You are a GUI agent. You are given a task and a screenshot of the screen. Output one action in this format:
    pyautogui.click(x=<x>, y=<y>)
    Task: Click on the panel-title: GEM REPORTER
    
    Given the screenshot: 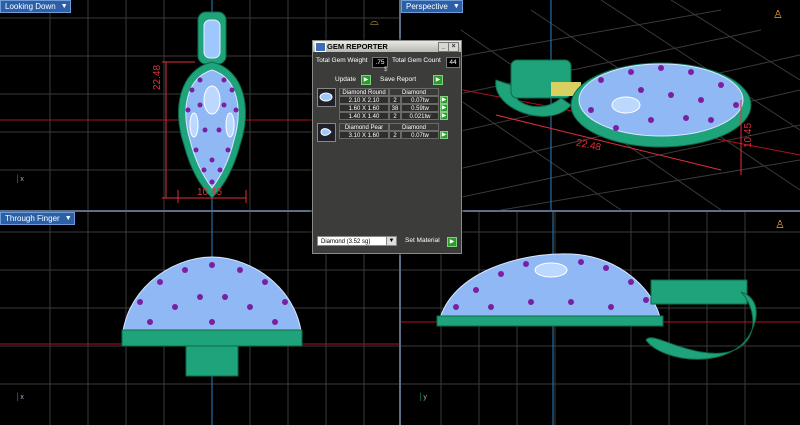 What is the action you would take?
    pyautogui.click(x=357, y=46)
    